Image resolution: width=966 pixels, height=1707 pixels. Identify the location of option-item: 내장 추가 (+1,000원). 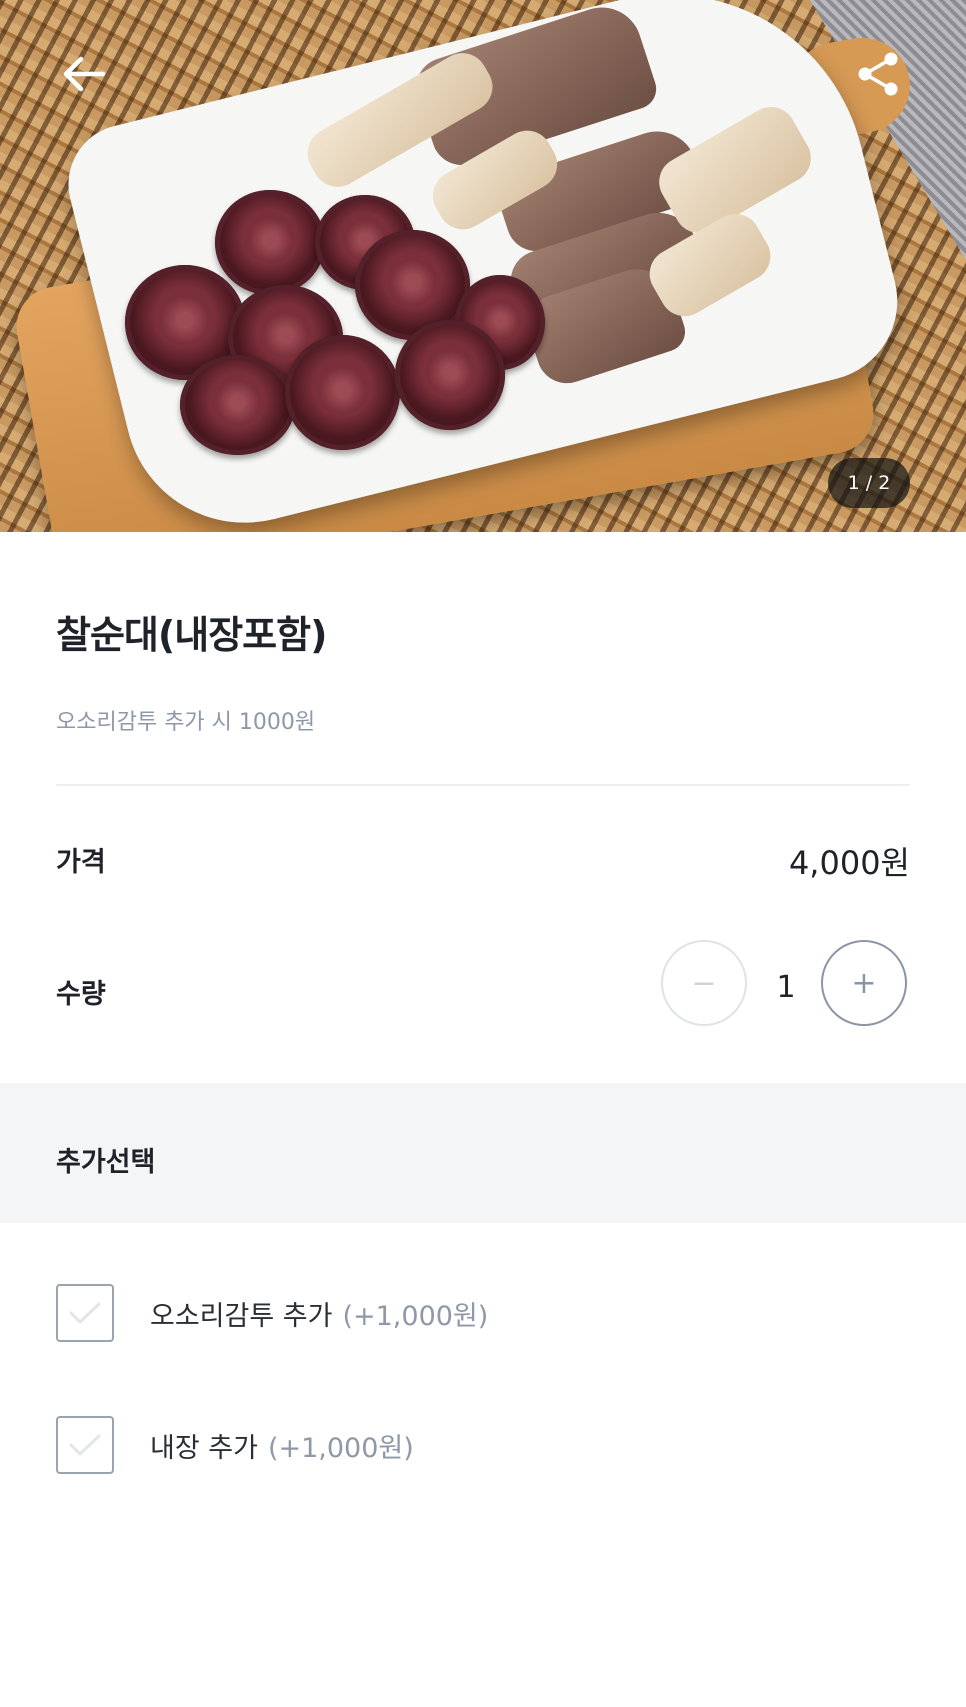
(235, 1445).